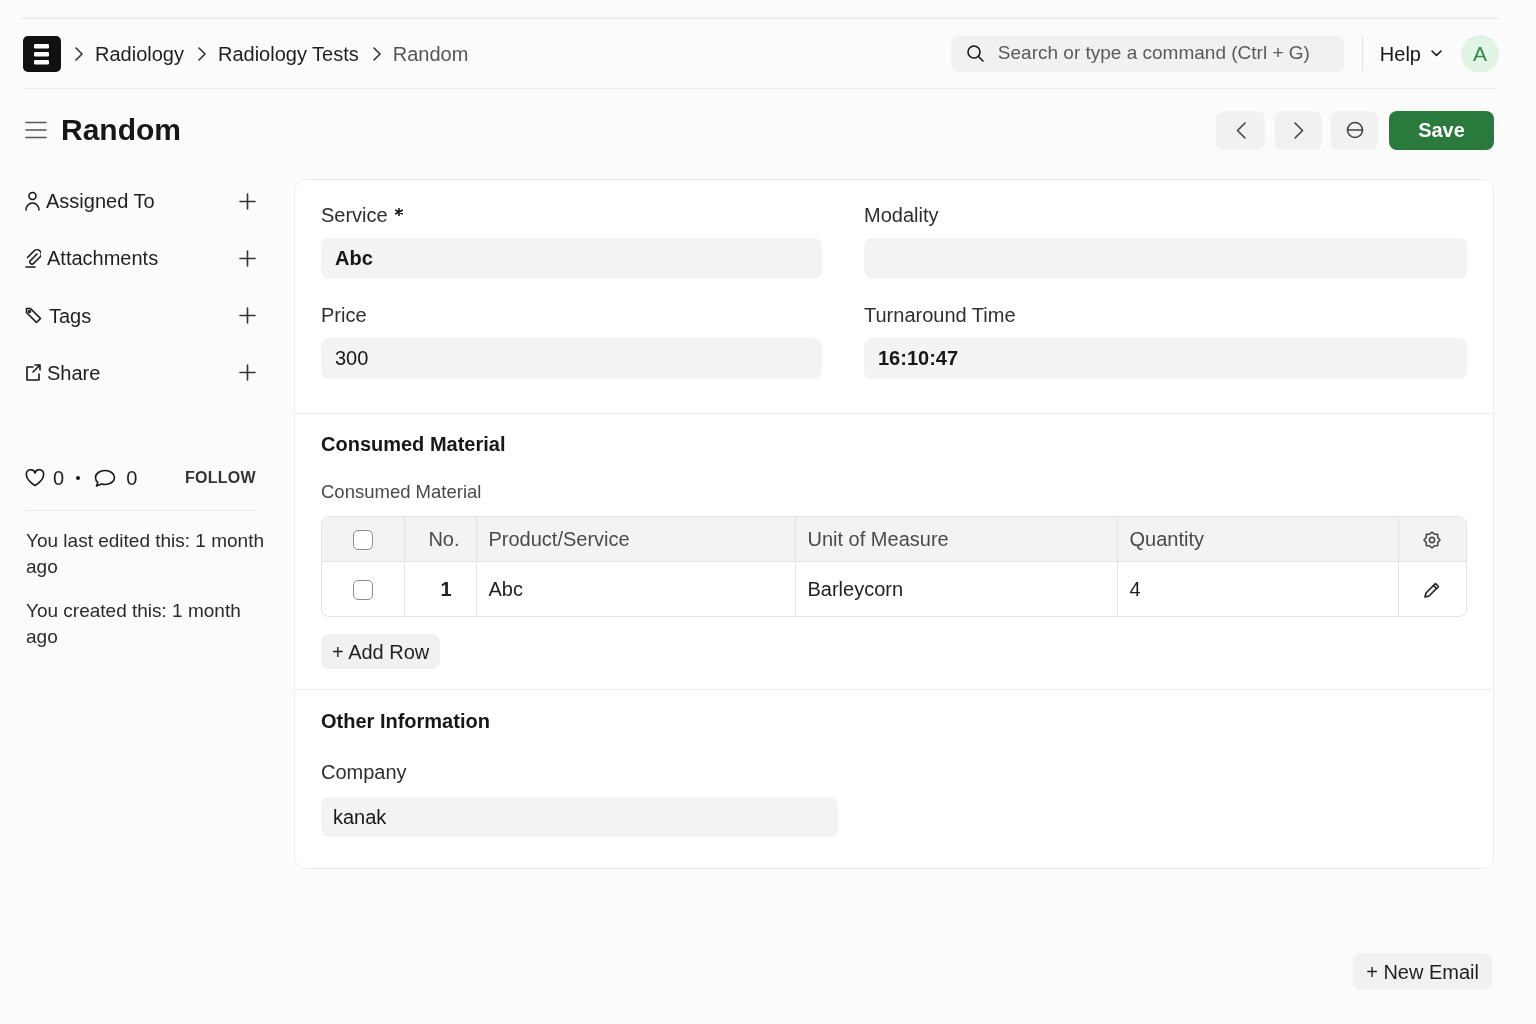 The height and width of the screenshot is (1024, 1536). I want to click on field-label: Service, so click(354, 215).